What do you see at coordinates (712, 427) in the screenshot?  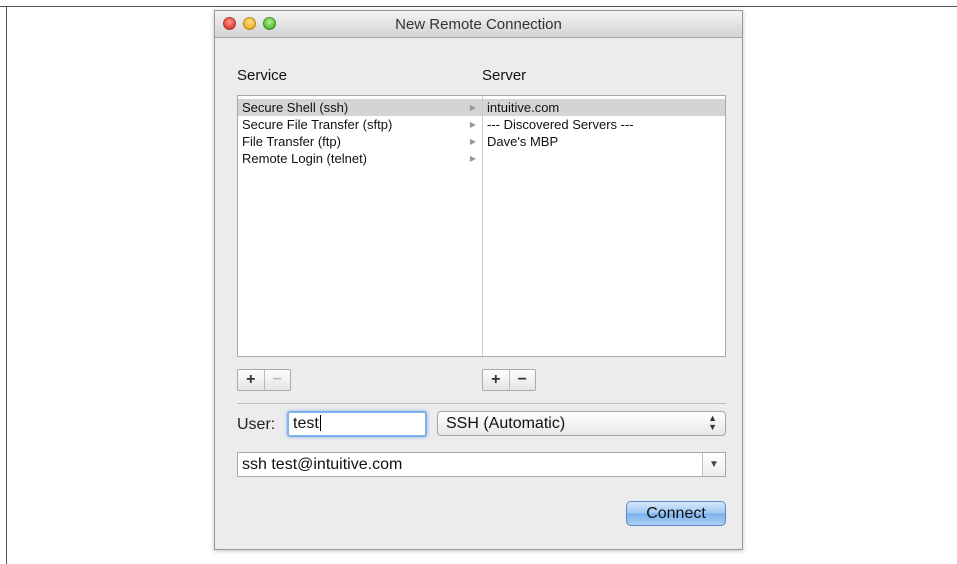 I see `stepper-down-icon: ▼` at bounding box center [712, 427].